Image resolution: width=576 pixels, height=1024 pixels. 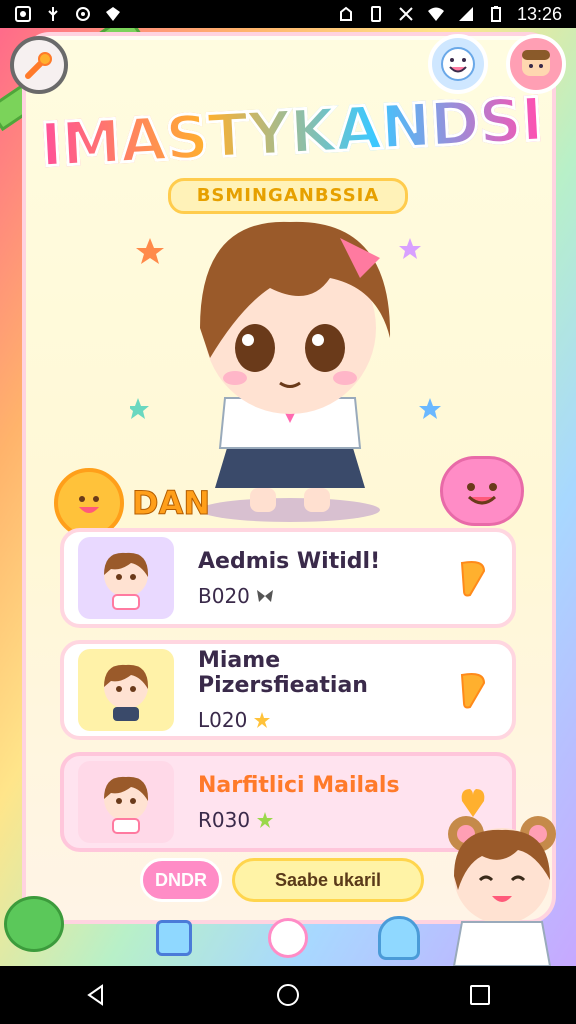 I want to click on bottom-actions: DNDR Saabe ukaril, so click(x=282, y=880).